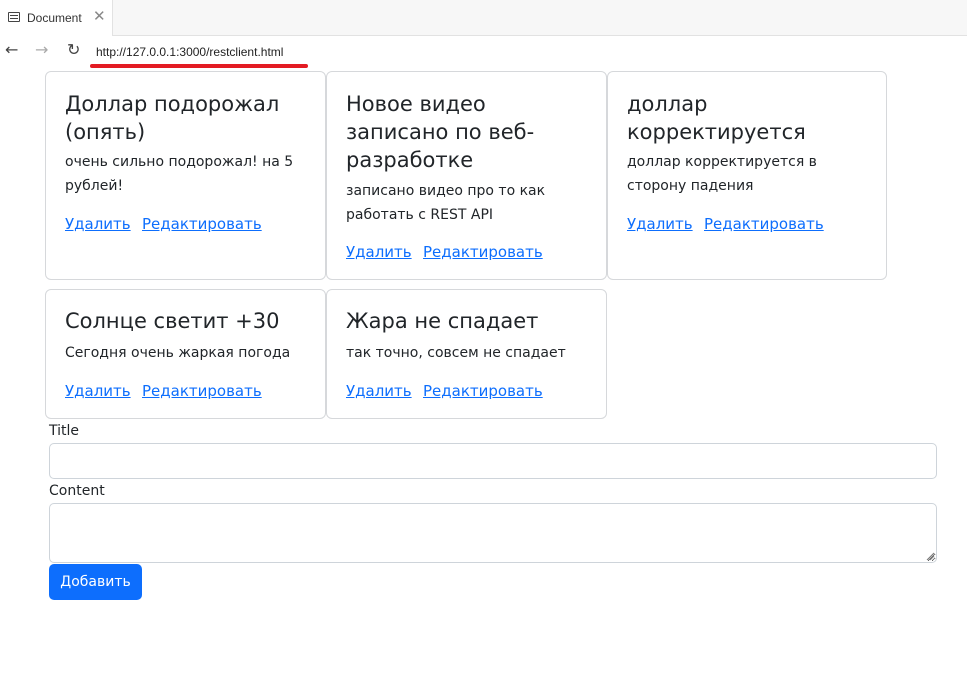 This screenshot has height=694, width=967. I want to click on forward-arrow-icon: →, so click(41, 50).